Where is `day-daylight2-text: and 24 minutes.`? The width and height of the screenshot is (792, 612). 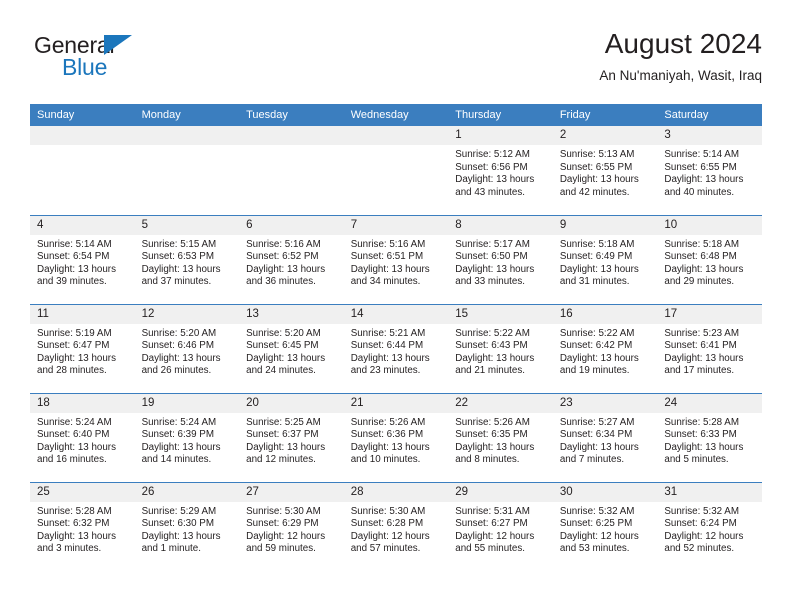
day-daylight2-text: and 24 minutes. is located at coordinates (281, 371).